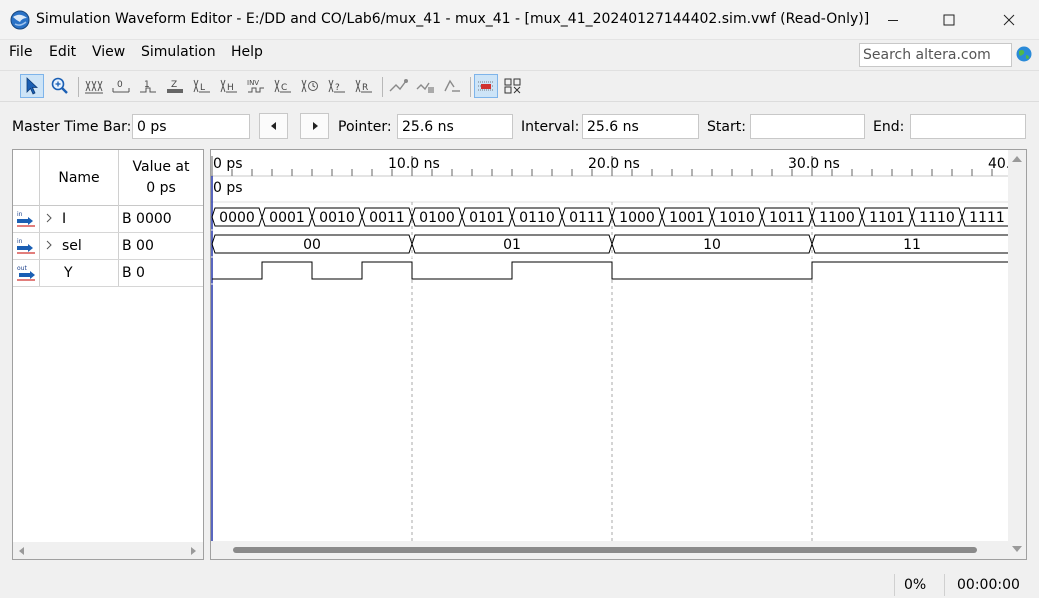 This screenshot has width=1039, height=598. I want to click on node-list-horizontal-scrollbar, so click(108, 550).